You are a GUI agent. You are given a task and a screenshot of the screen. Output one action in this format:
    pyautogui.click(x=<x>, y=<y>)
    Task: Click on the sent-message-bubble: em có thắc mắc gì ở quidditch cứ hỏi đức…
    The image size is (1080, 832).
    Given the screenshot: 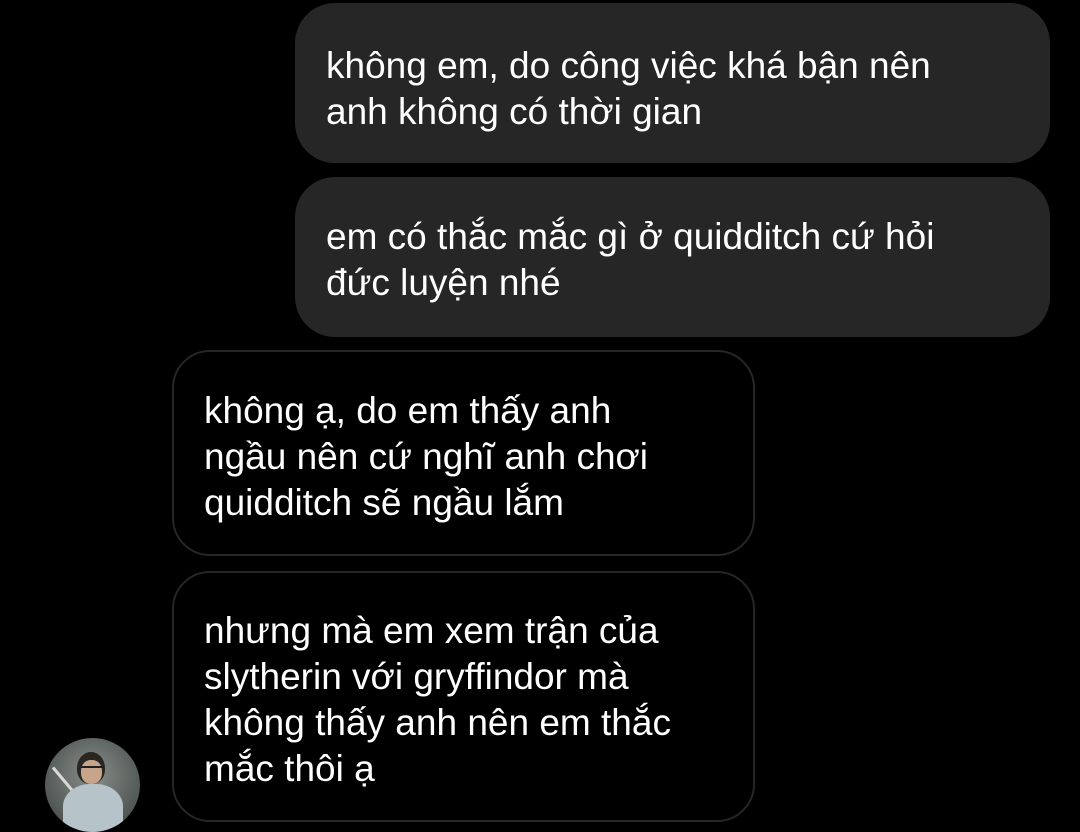 What is the action you would take?
    pyautogui.click(x=672, y=257)
    